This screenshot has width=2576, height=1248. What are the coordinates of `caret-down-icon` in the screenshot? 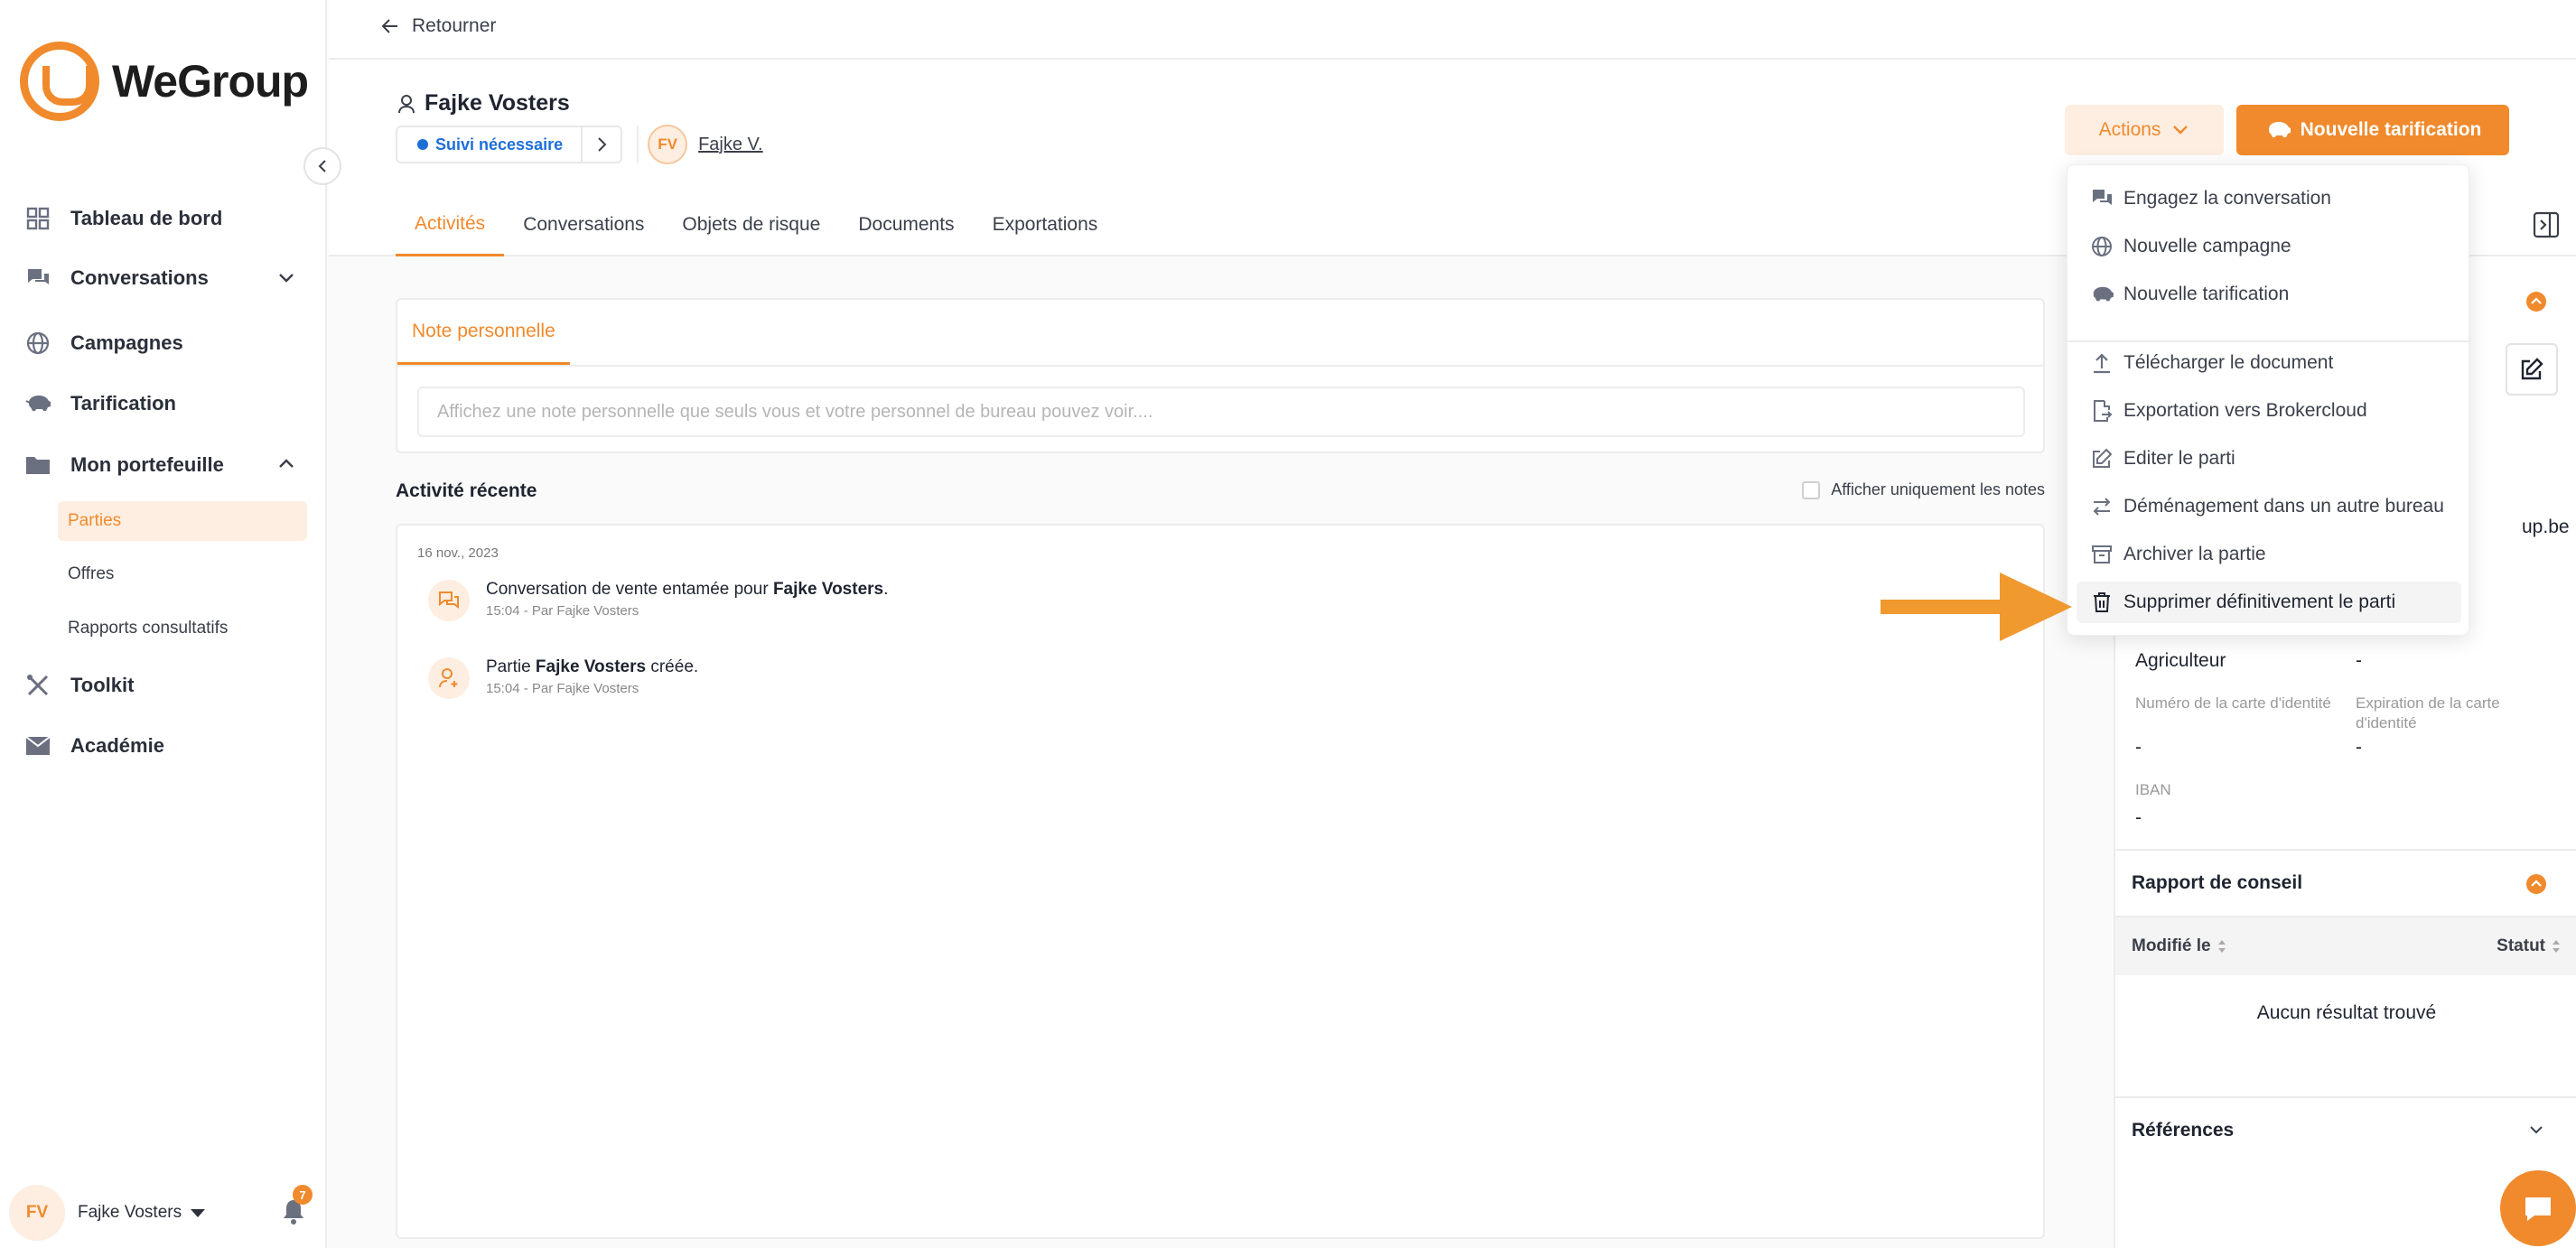 It's located at (199, 1212).